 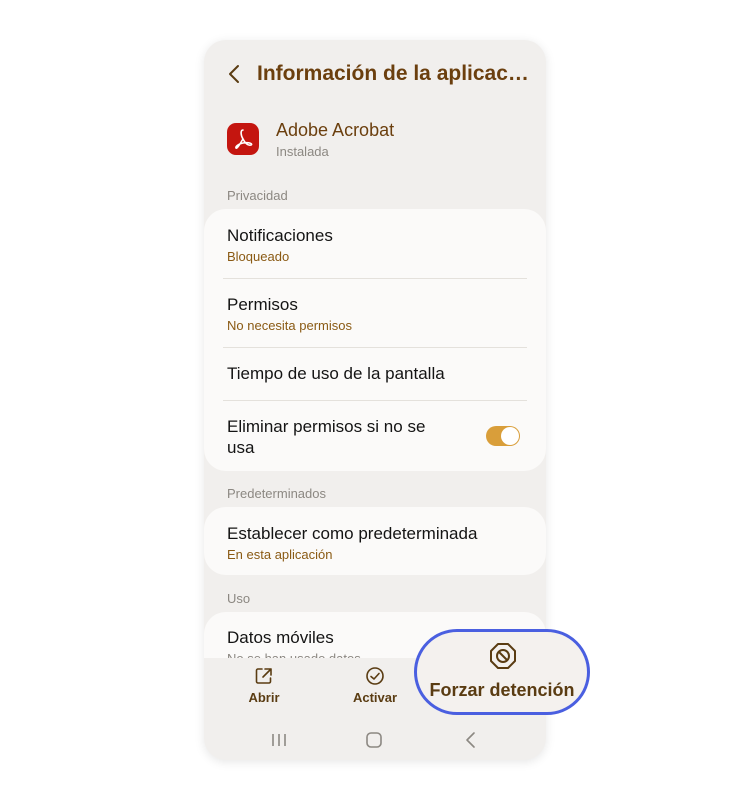 I want to click on row-subtitle: No necesita permisos, so click(x=289, y=325).